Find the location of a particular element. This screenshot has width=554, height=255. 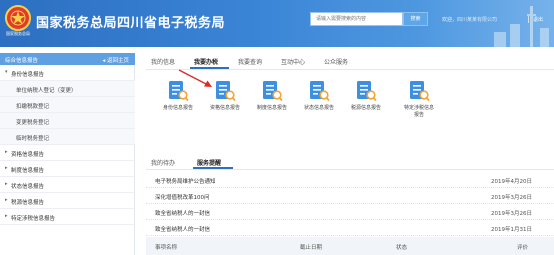

notice-date: 2019年4月20日 is located at coordinates (511, 182).